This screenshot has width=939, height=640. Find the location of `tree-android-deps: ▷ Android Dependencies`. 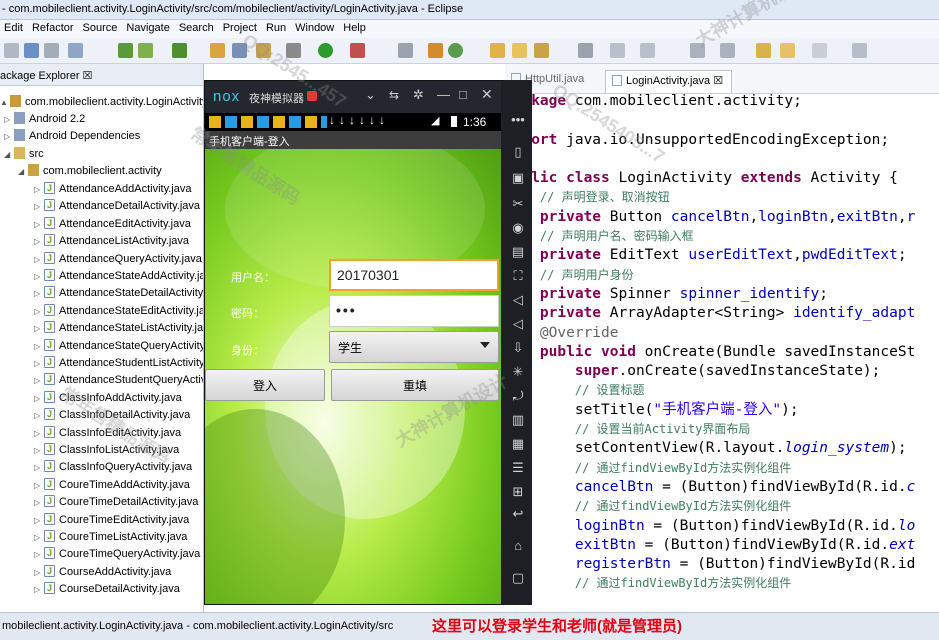

tree-android-deps: ▷ Android Dependencies is located at coordinates (72, 136).